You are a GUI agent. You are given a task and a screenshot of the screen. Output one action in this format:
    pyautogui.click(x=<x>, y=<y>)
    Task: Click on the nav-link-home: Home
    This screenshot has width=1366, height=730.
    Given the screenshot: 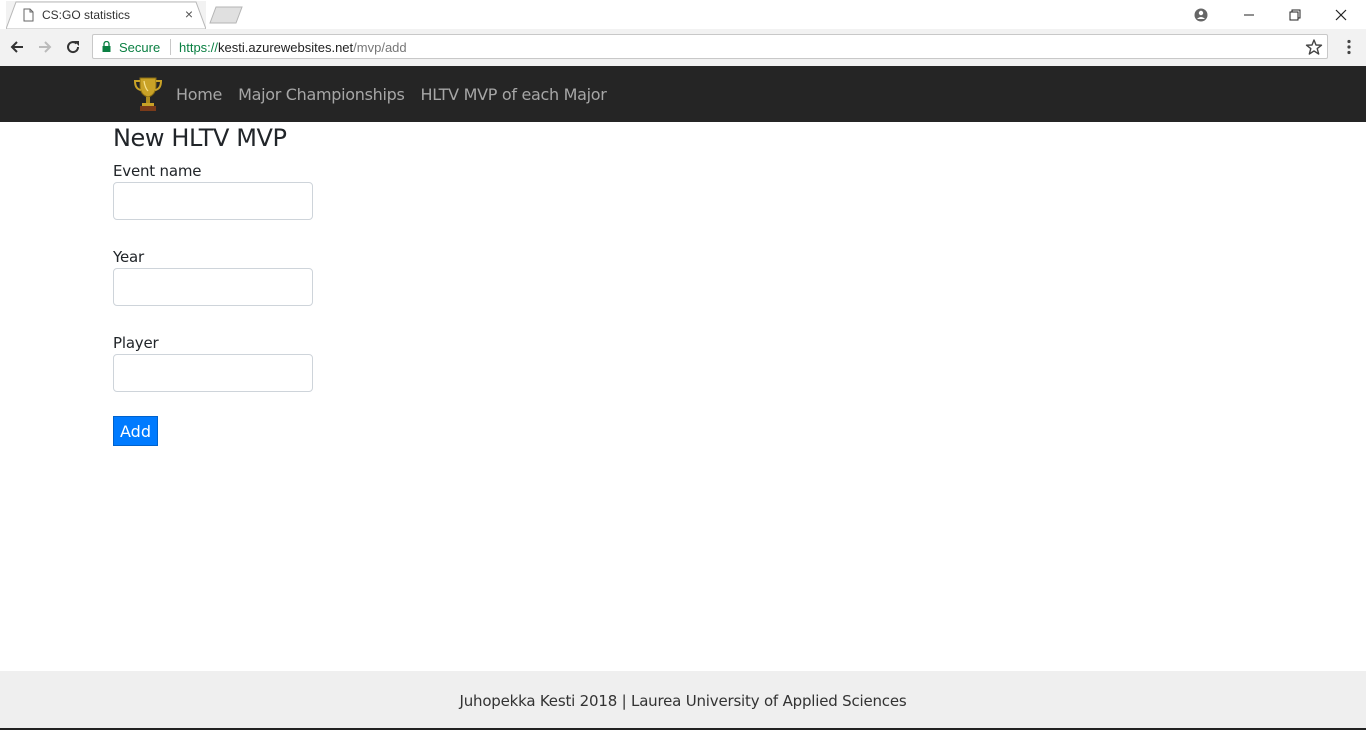 What is the action you would take?
    pyautogui.click(x=199, y=94)
    